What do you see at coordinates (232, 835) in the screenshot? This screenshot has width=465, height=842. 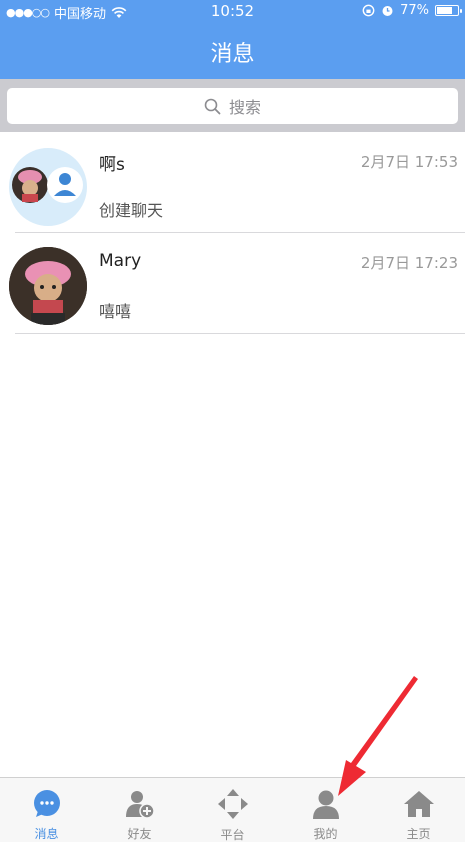 I see `tab-label: 平台` at bounding box center [232, 835].